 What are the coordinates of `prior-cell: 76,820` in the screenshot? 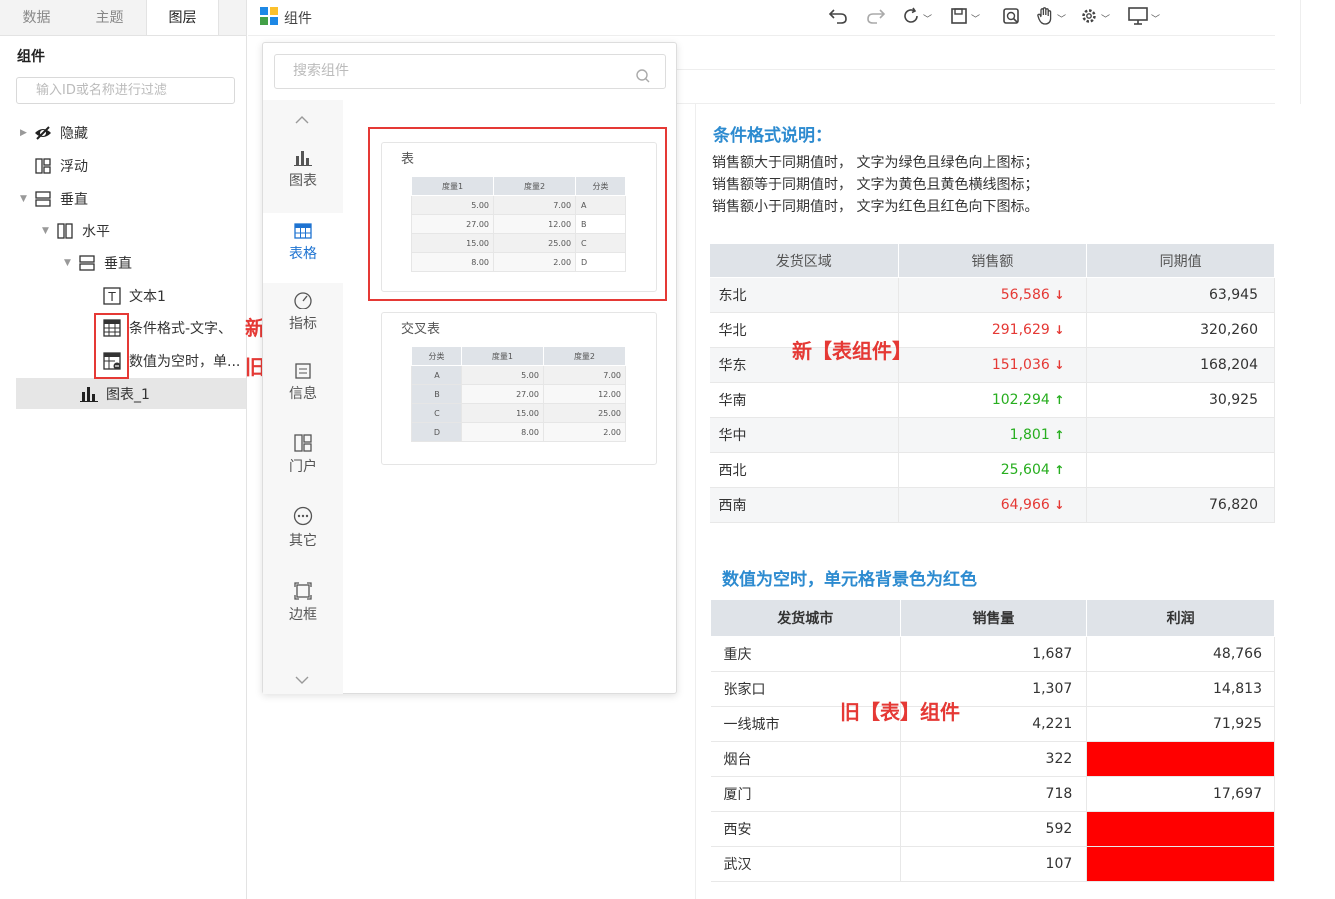 It's located at (1180, 505).